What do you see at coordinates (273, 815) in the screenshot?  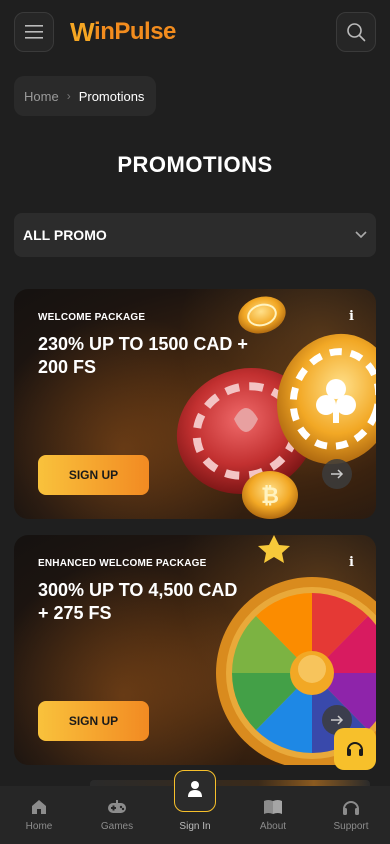 I see `nav-about: About` at bounding box center [273, 815].